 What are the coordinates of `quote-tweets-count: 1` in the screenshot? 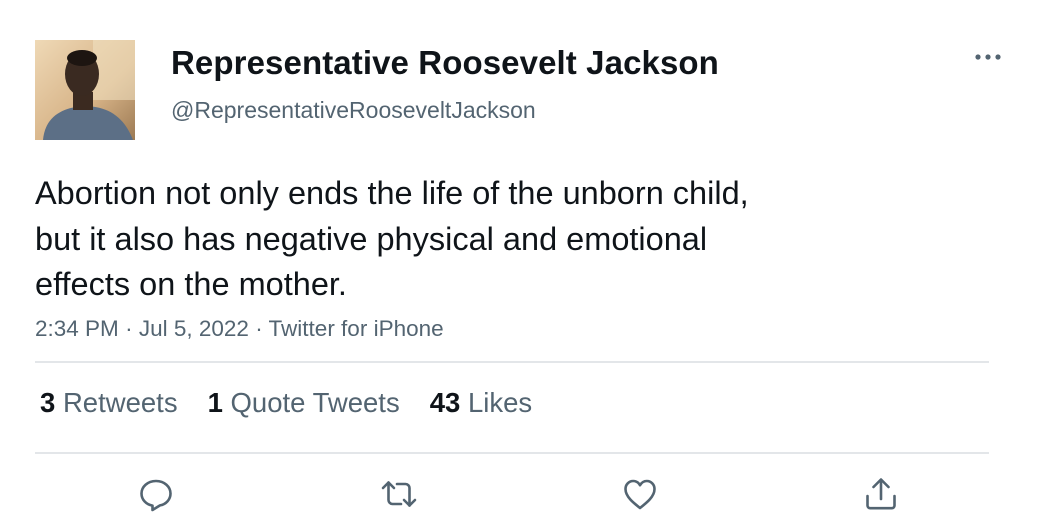 It's located at (215, 402).